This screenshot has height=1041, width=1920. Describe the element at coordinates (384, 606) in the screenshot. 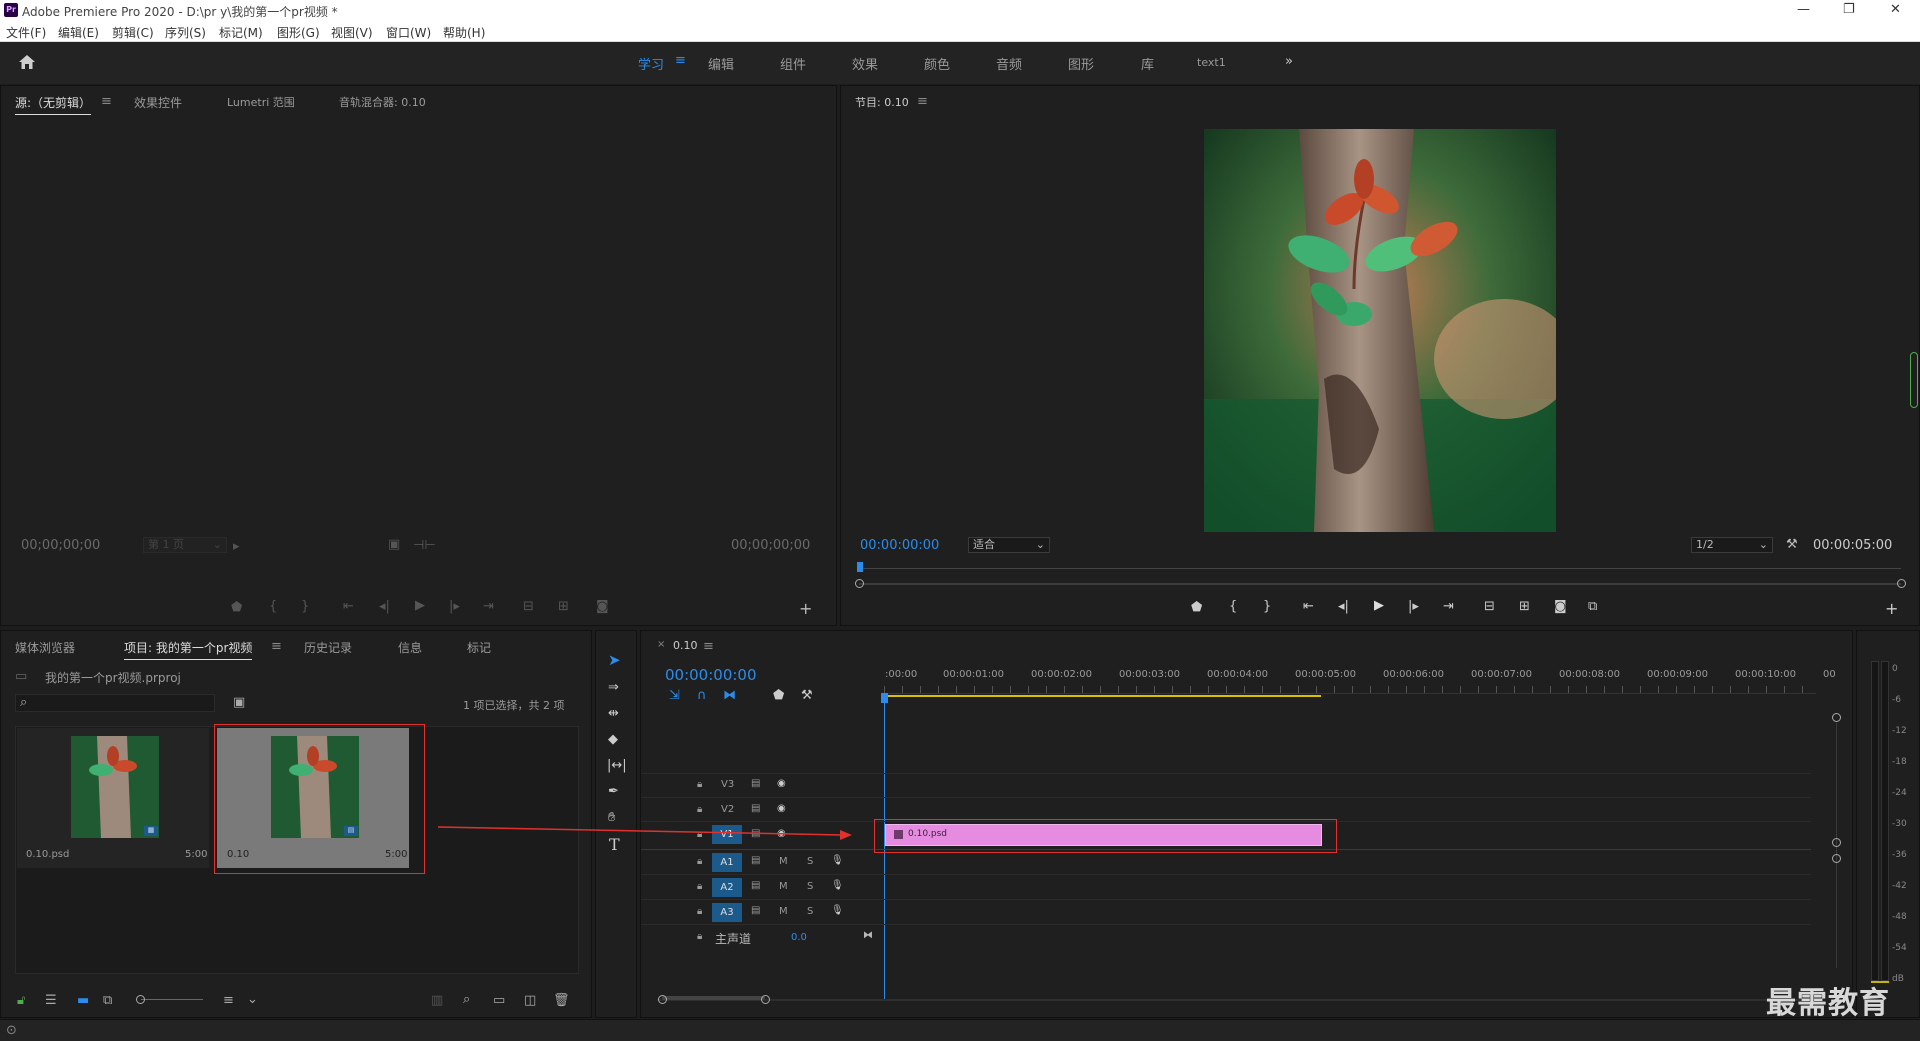

I see `step-back-icon: ◂|` at that location.